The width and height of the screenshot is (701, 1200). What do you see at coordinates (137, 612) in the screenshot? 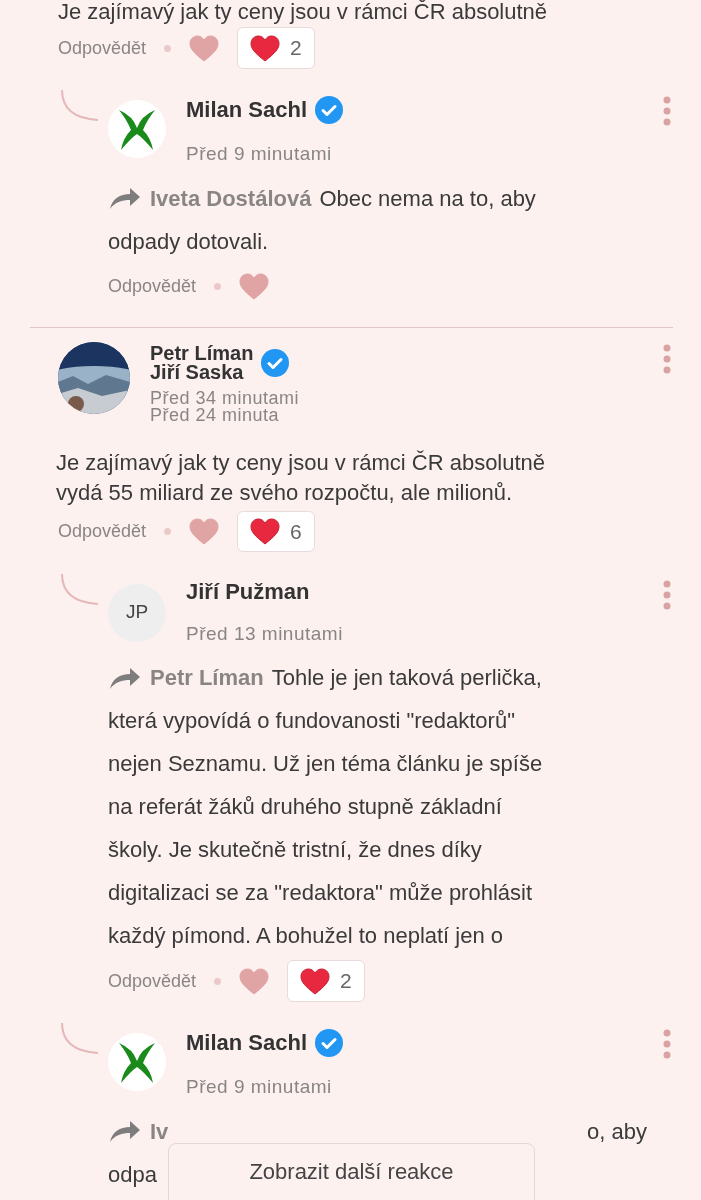
I see `avatar: JP` at bounding box center [137, 612].